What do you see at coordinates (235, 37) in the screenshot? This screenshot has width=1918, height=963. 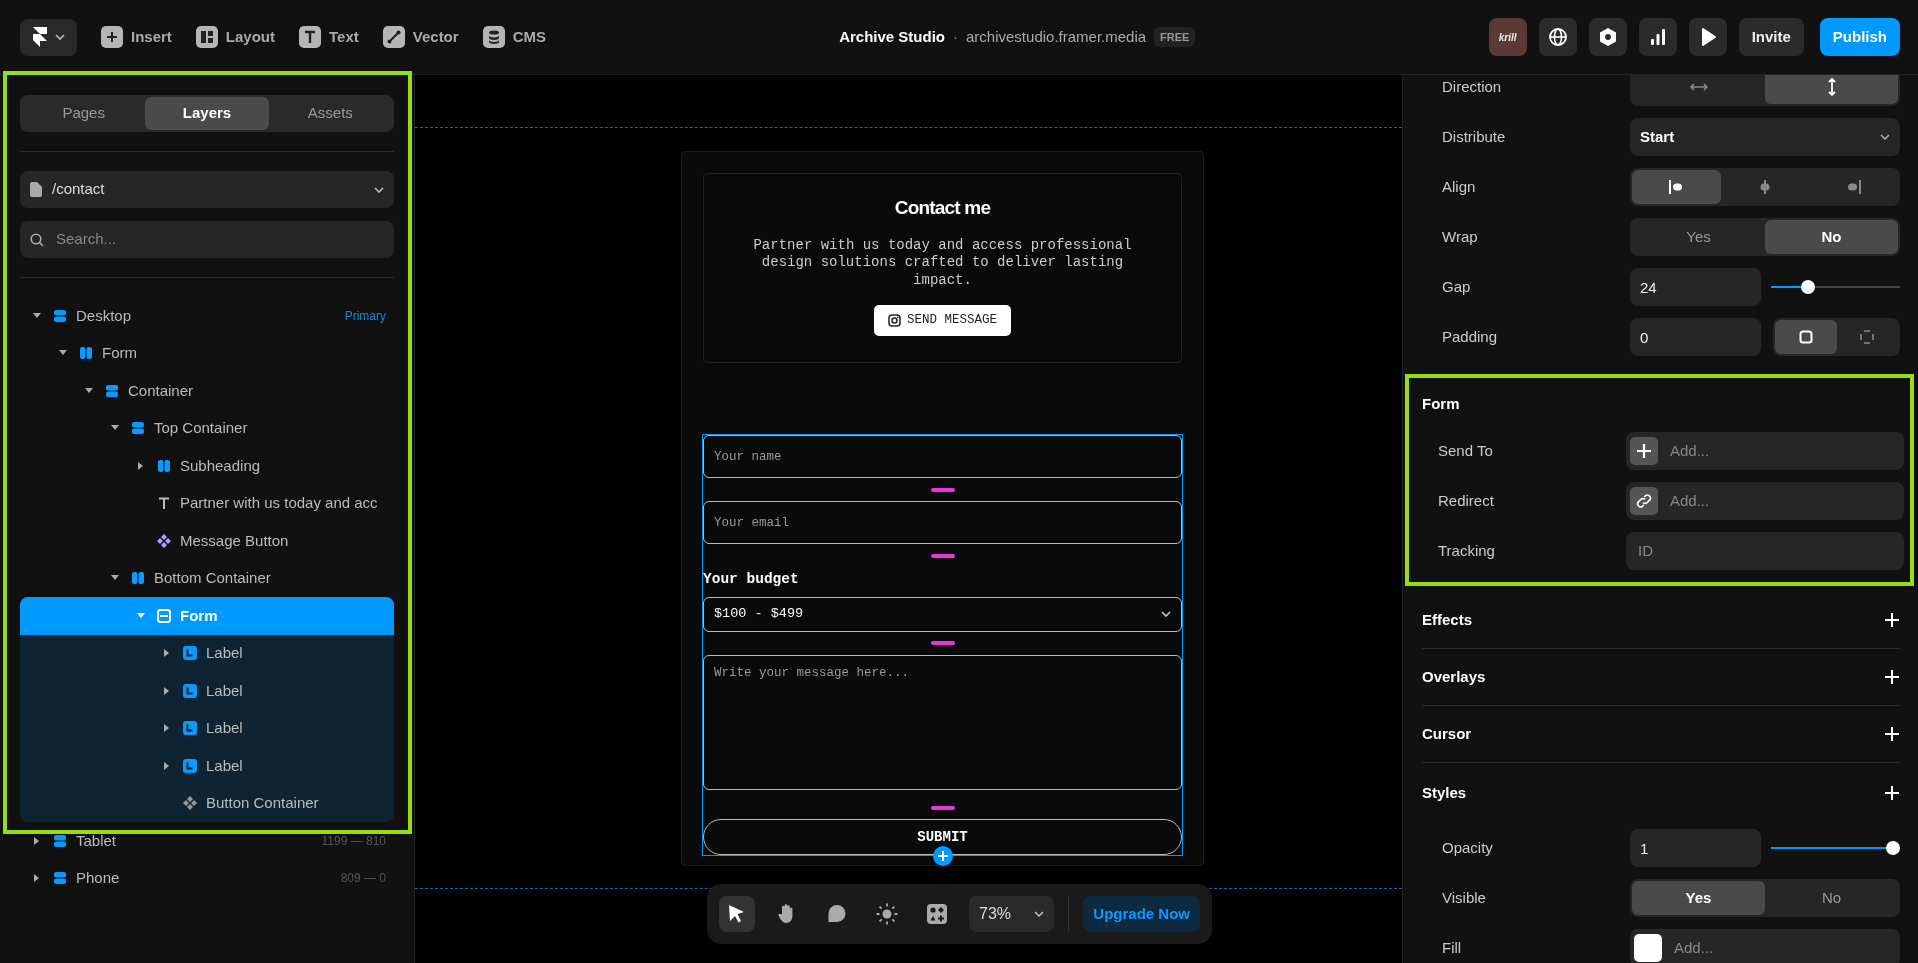 I see `toolbar-button: Layout` at bounding box center [235, 37].